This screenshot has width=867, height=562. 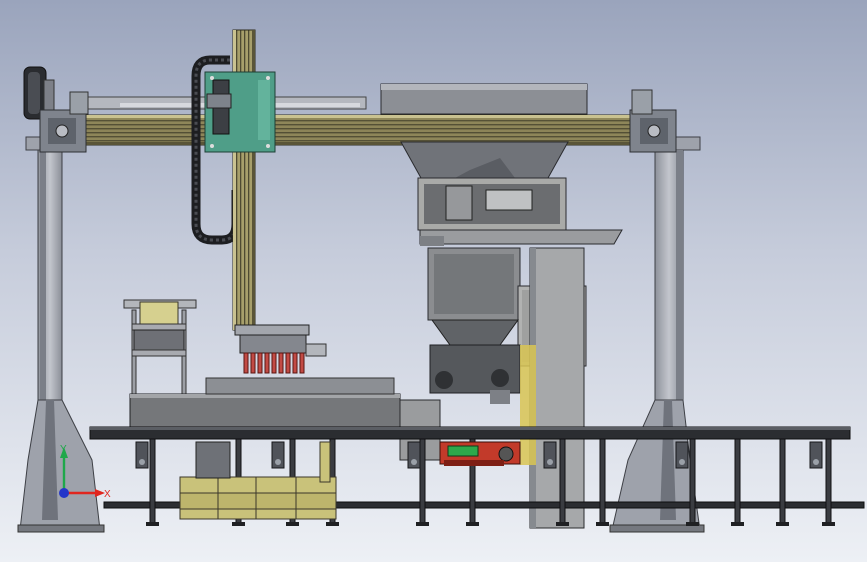 What do you see at coordinates (107, 494) in the screenshot?
I see `x-axis-label: X` at bounding box center [107, 494].